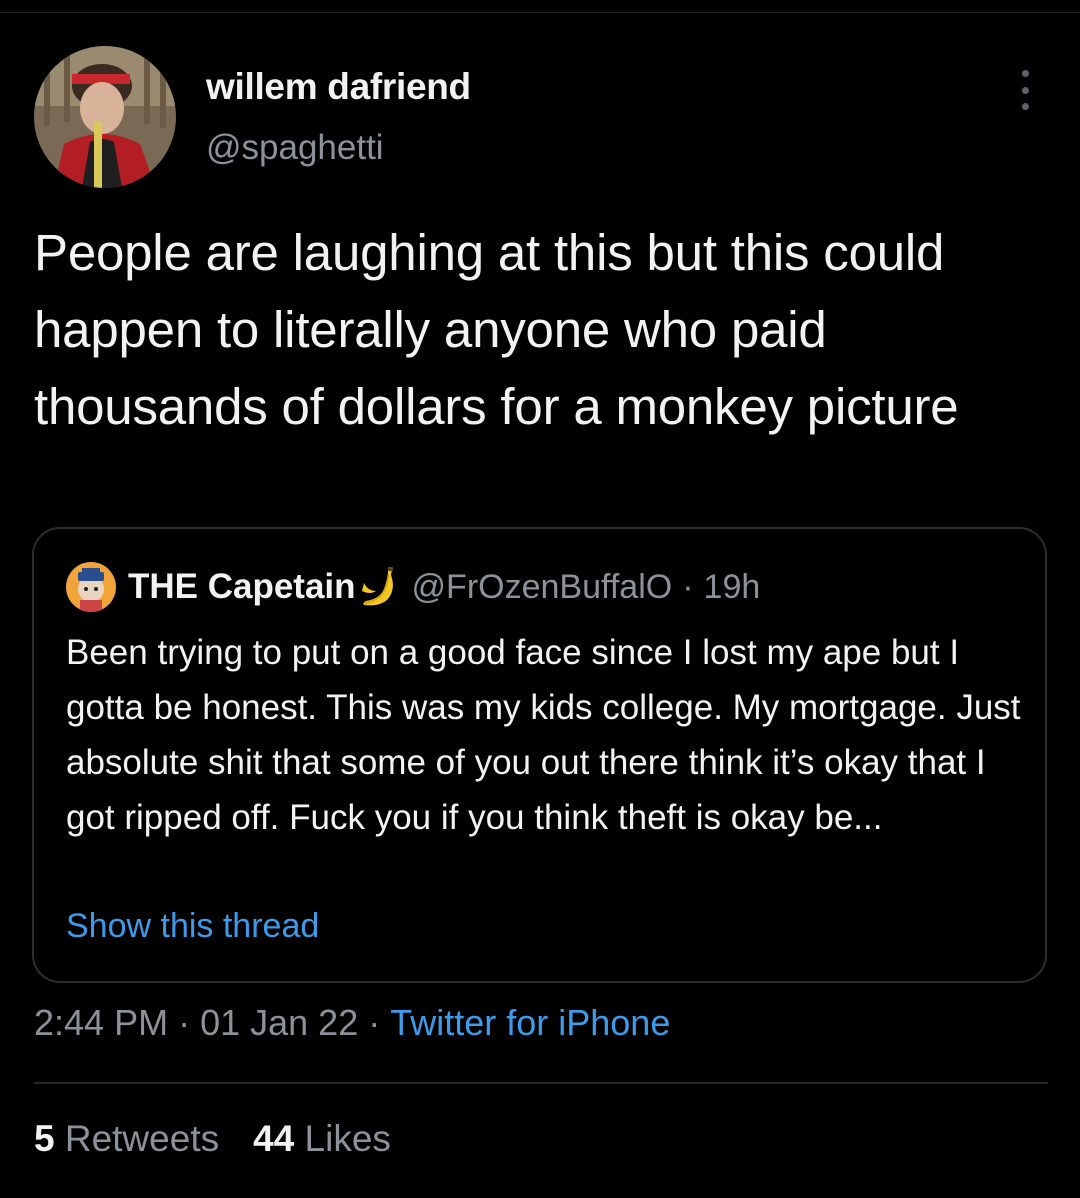  I want to click on quoted-tweet-header: THE Capetain @FrOzenBuffalO · 19h, so click(413, 587).